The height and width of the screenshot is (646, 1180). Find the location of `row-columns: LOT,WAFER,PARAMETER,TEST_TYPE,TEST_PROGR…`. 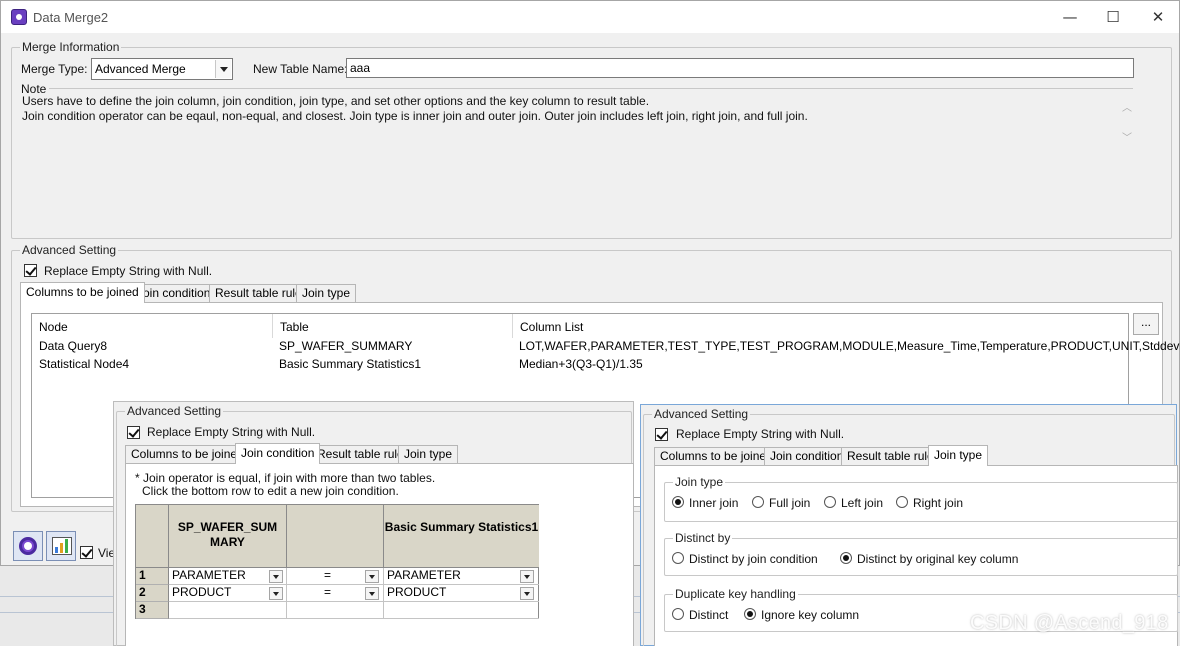

row-columns: LOT,WAFER,PARAMETER,TEST_TYPE,TEST_PROGR… is located at coordinates (849, 346).